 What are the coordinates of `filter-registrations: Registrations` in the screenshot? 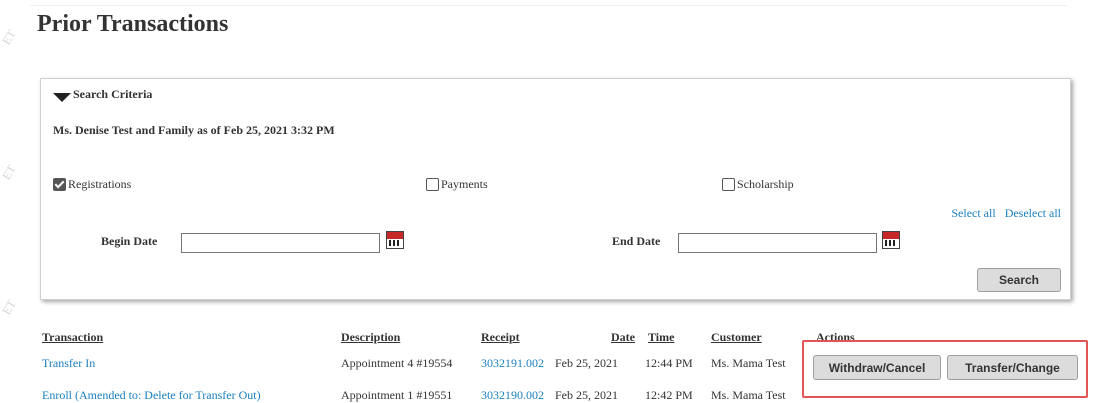 It's located at (92, 184).